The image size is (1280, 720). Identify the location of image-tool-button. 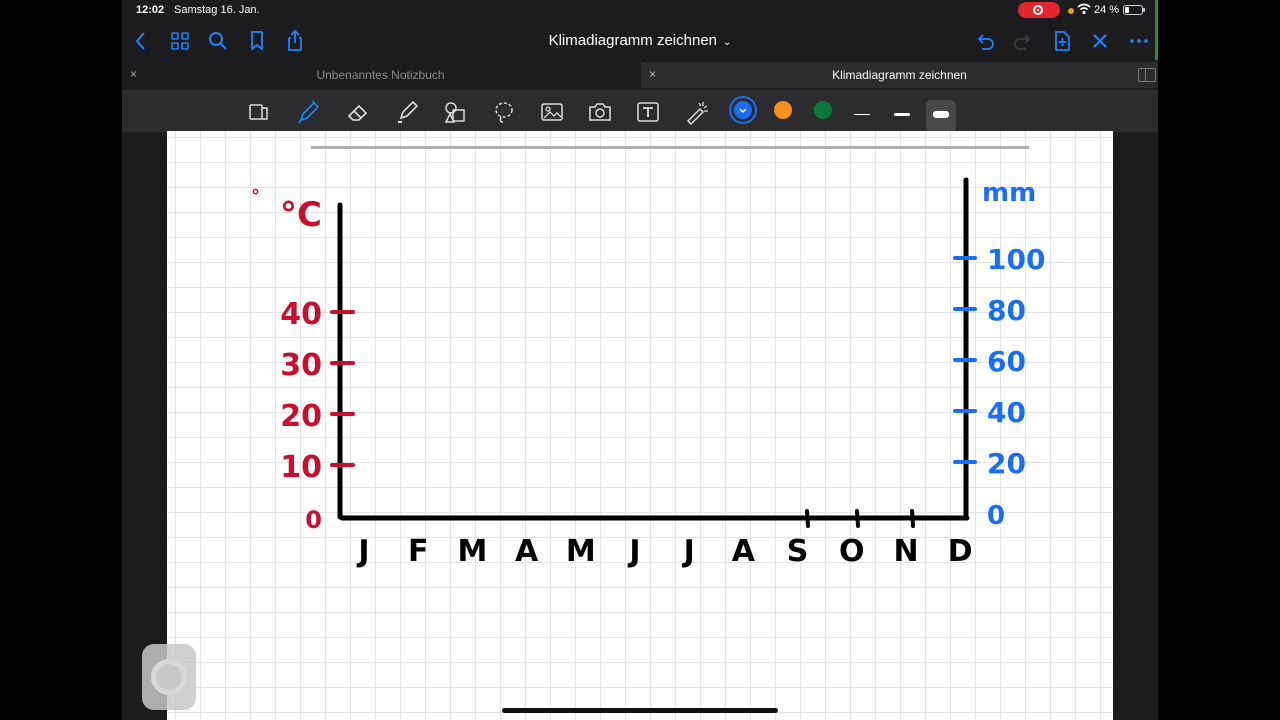
(552, 112).